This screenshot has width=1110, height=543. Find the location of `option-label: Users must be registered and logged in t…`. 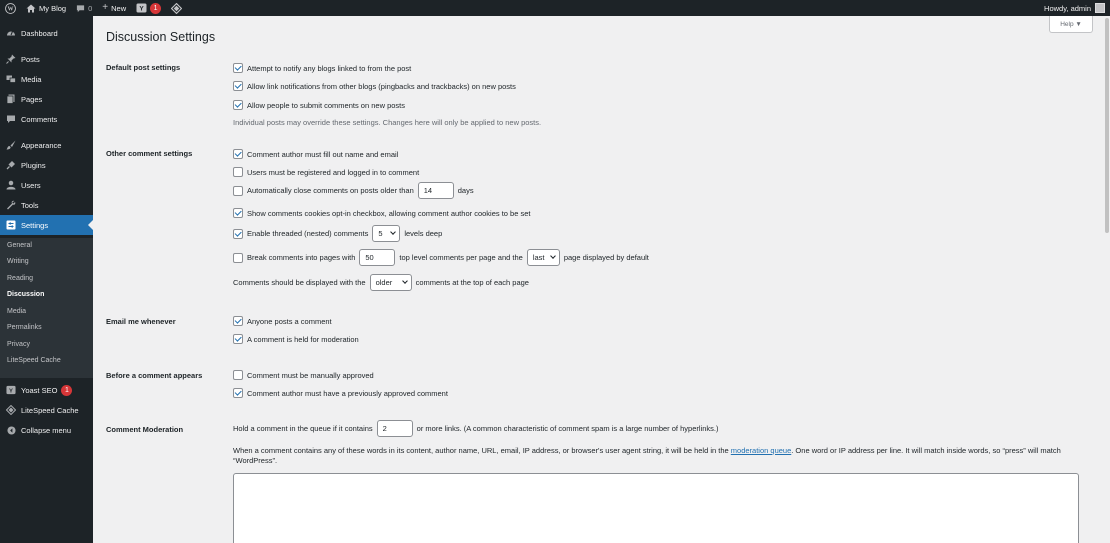

option-label: Users must be registered and logged in t… is located at coordinates (333, 172).